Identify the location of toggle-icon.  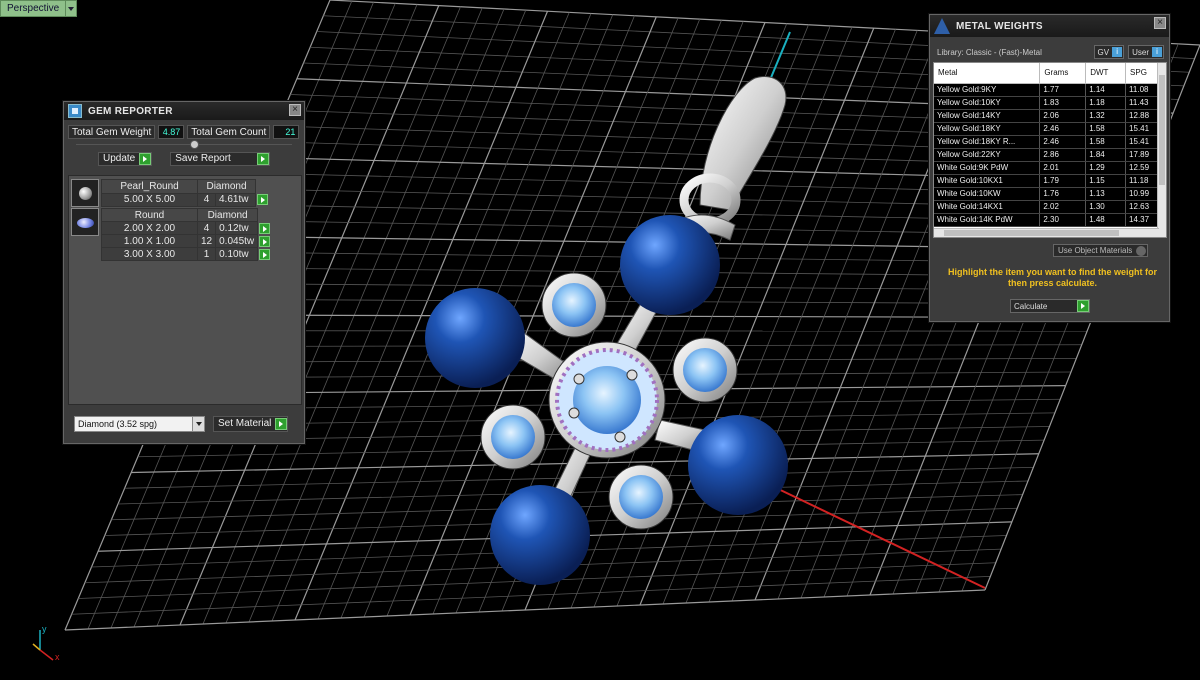
(1141, 250).